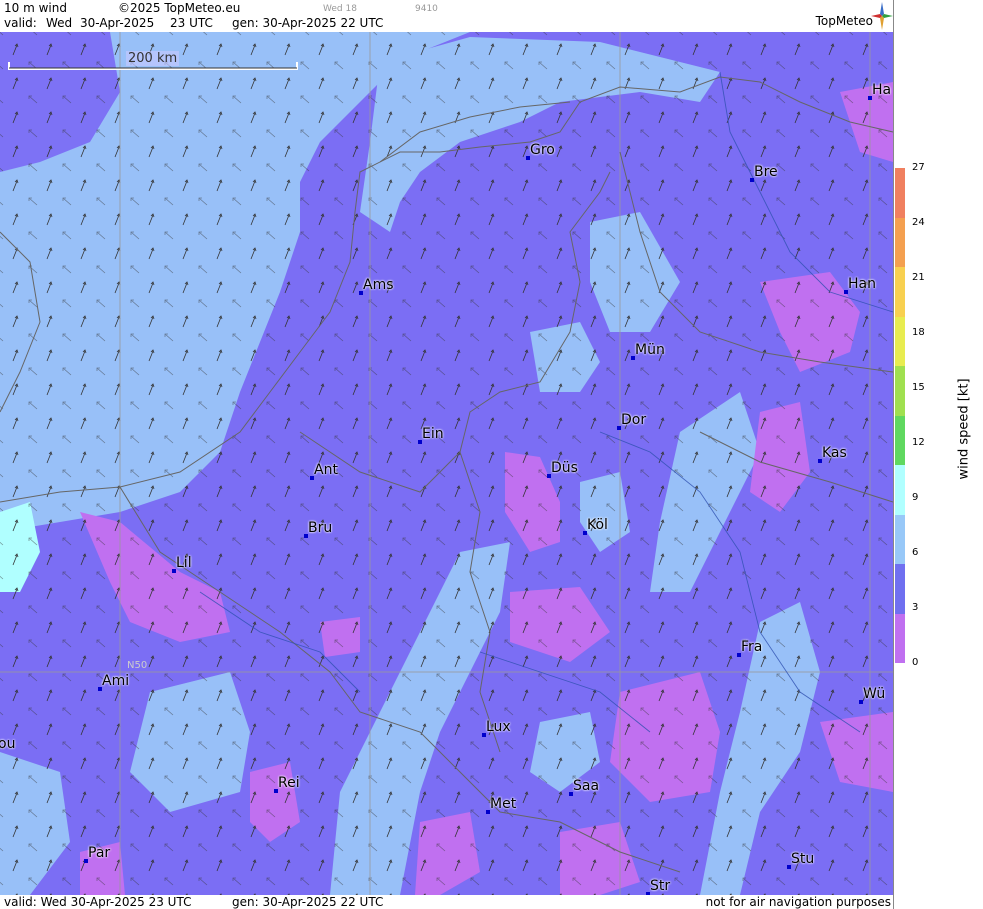  Describe the element at coordinates (597, 525) in the screenshot. I see `city-label: Köl` at that location.